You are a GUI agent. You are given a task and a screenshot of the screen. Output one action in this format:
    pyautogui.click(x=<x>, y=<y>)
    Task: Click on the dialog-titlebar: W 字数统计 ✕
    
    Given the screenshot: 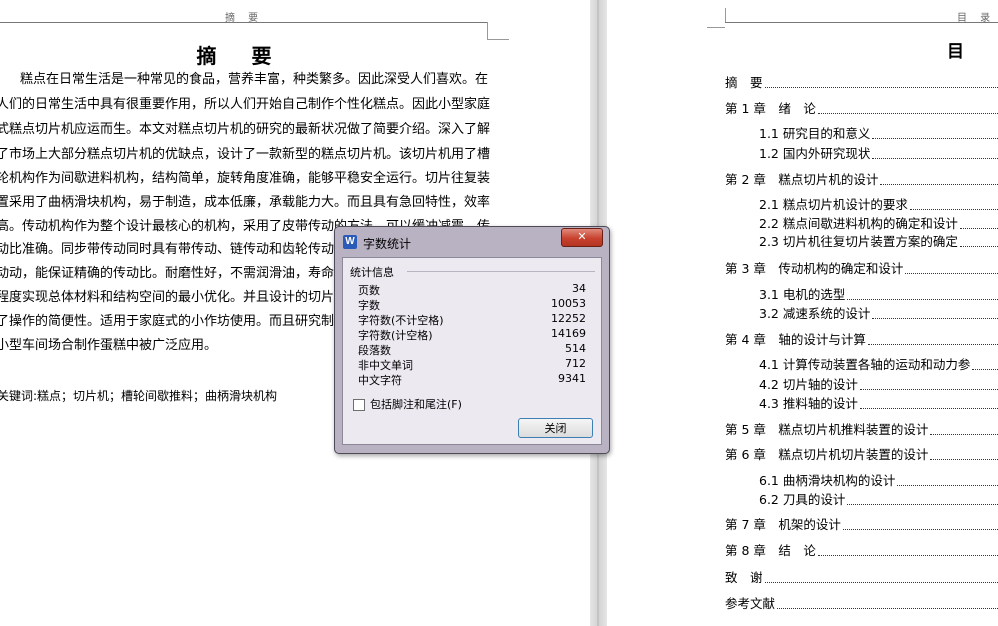 What is the action you would take?
    pyautogui.click(x=472, y=242)
    